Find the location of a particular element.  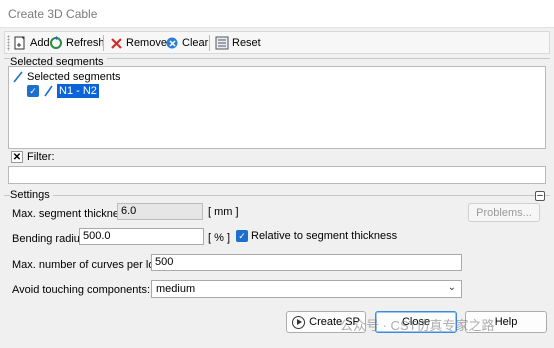

refresh-label: Refresh is located at coordinates (85, 43).